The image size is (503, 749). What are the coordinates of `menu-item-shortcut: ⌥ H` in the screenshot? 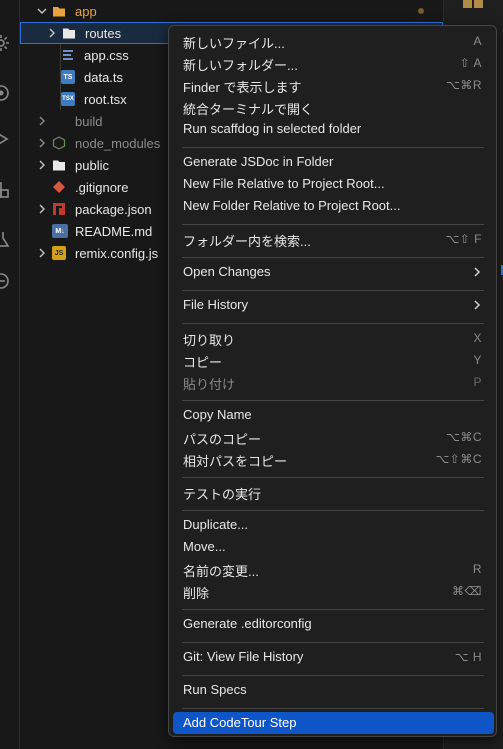 It's located at (468, 657).